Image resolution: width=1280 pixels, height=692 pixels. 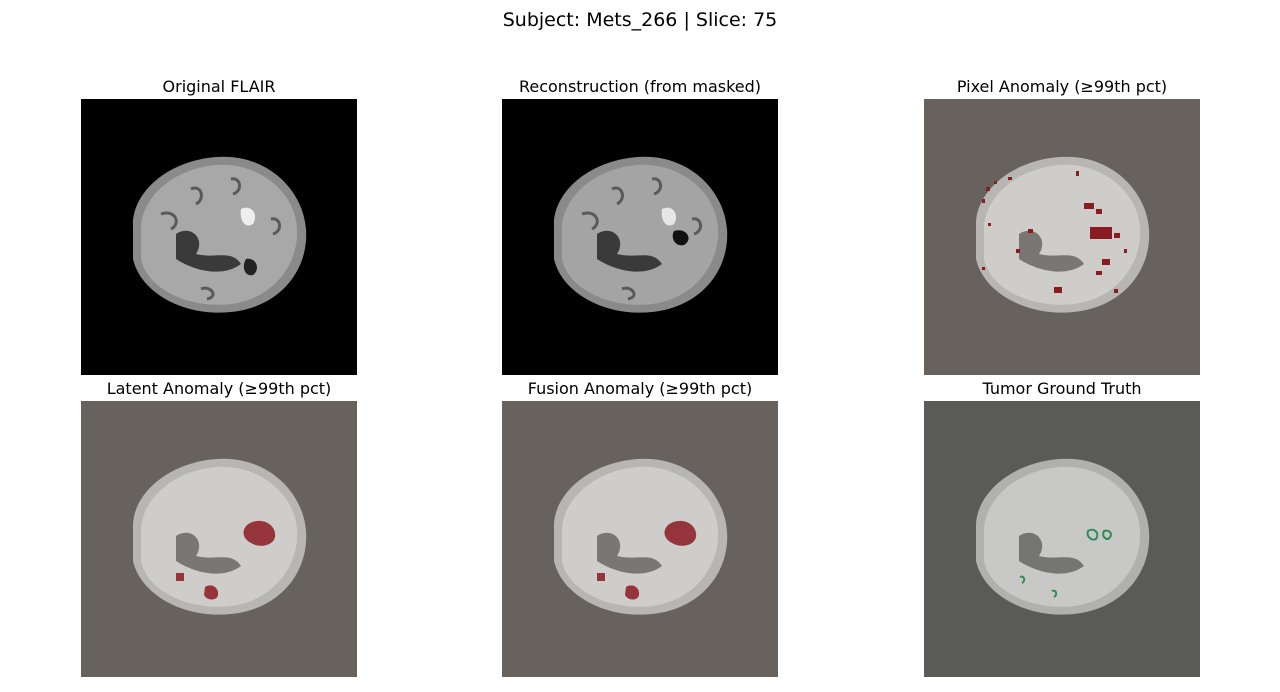 I want to click on mri-image-original, so click(x=219, y=237).